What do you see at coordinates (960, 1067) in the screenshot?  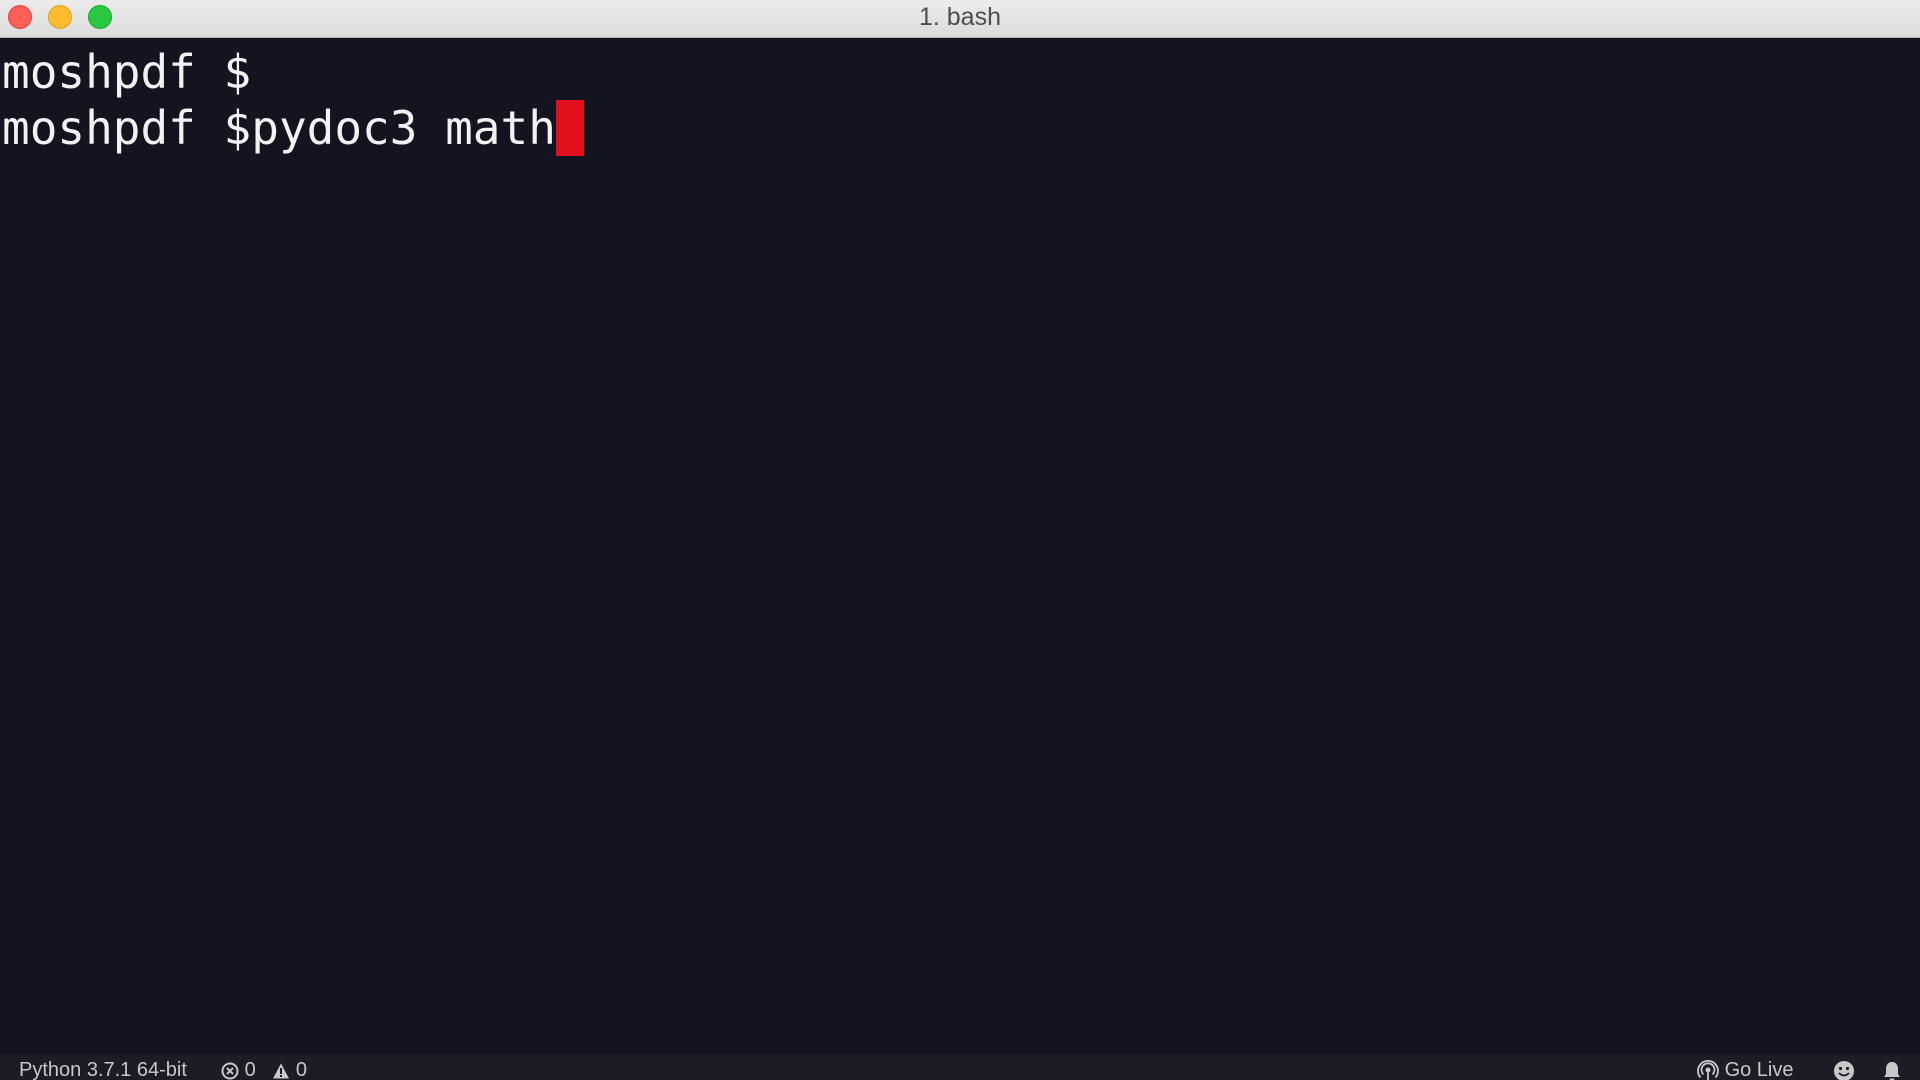 I see `status-bar: Python 3.7.1 64-bit 0 0 Go Live` at bounding box center [960, 1067].